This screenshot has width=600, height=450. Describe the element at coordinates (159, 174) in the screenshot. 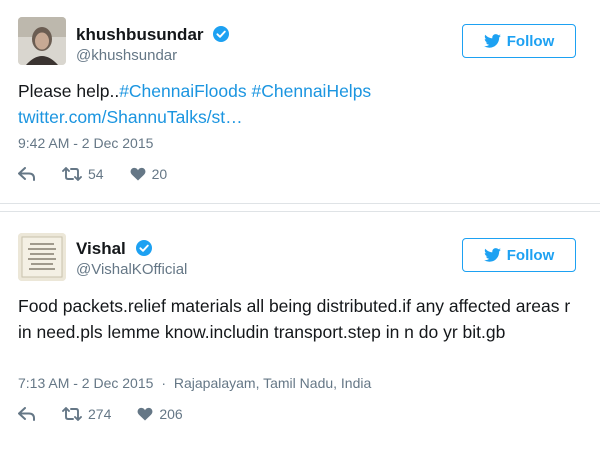

I see `like-count: 20` at that location.